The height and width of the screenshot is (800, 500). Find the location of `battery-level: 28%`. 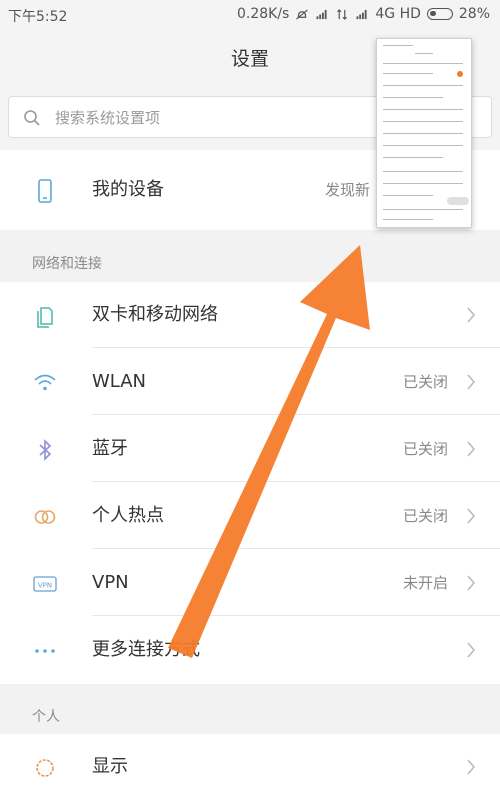

battery-level: 28% is located at coordinates (474, 14).